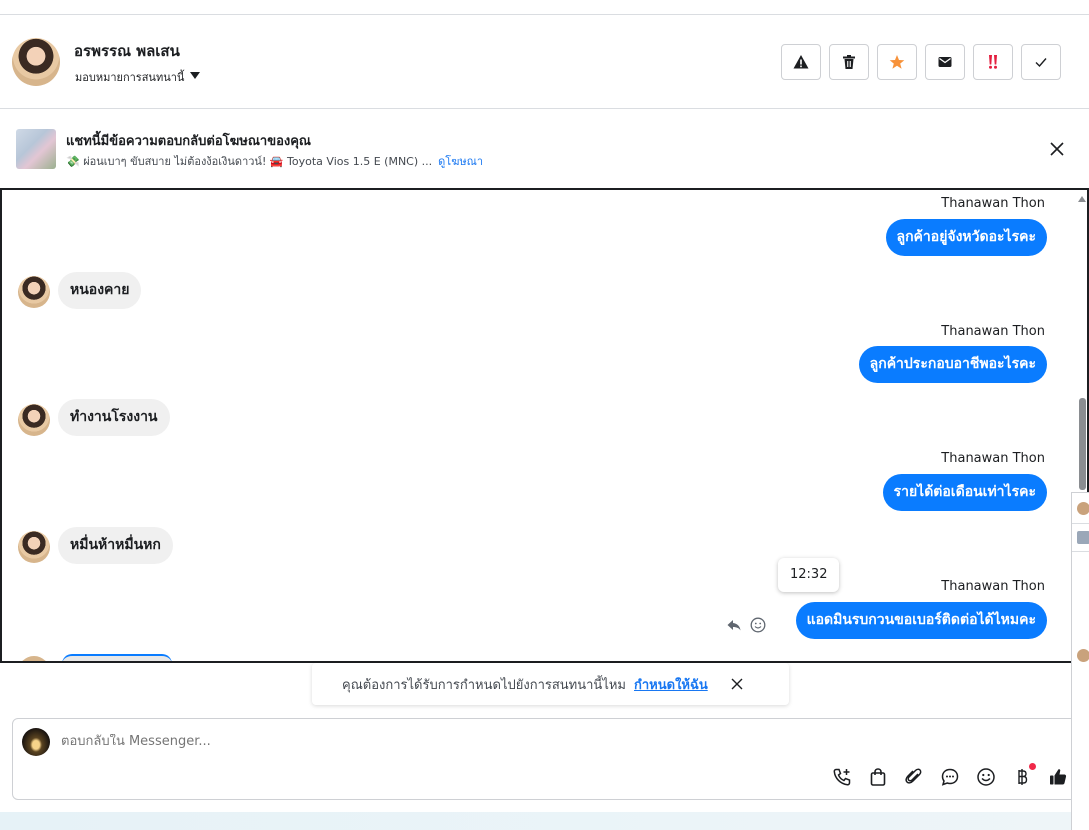 This screenshot has height=830, width=1089. I want to click on reply-input, so click(511, 741).